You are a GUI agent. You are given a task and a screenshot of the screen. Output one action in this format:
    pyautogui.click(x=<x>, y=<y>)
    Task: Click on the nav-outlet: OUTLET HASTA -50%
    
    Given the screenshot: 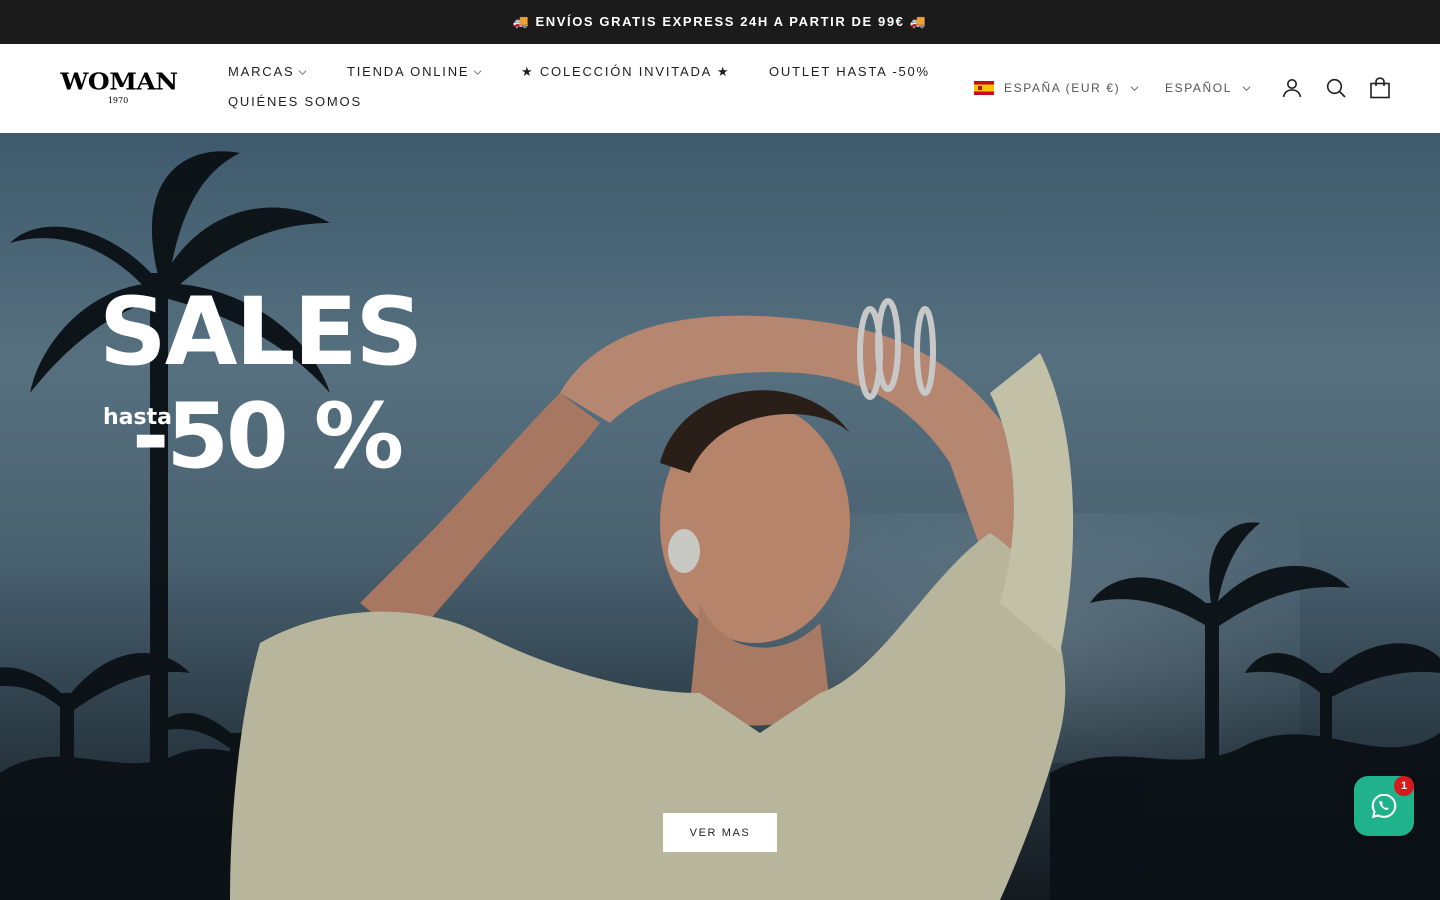 What is the action you would take?
    pyautogui.click(x=849, y=72)
    